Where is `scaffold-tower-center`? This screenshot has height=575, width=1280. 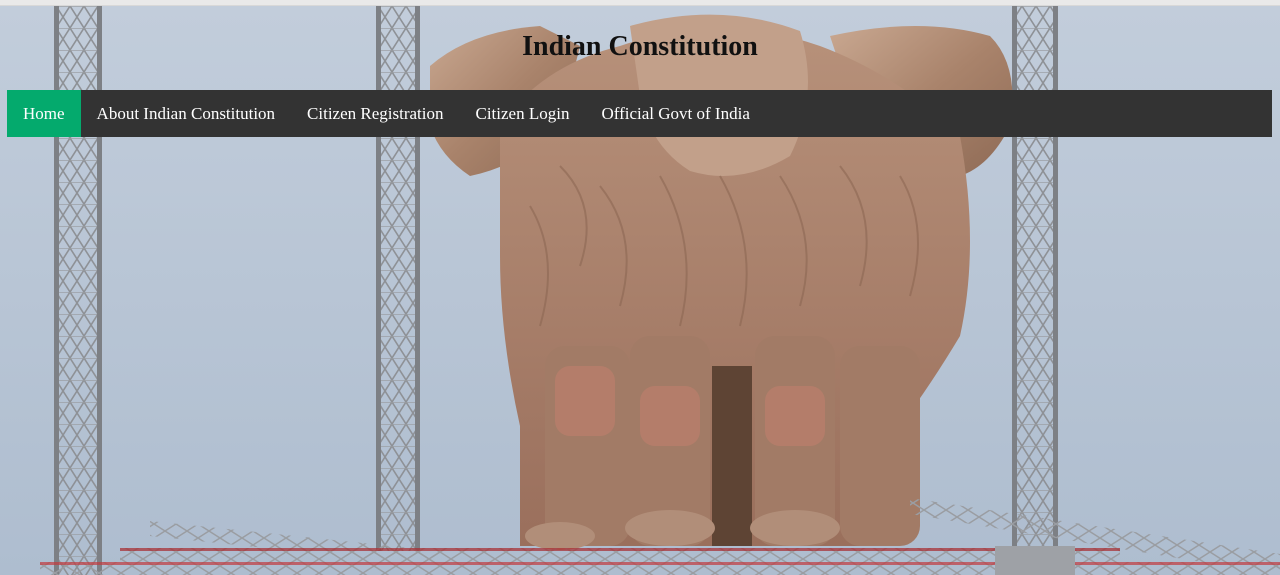 scaffold-tower-center is located at coordinates (398, 278).